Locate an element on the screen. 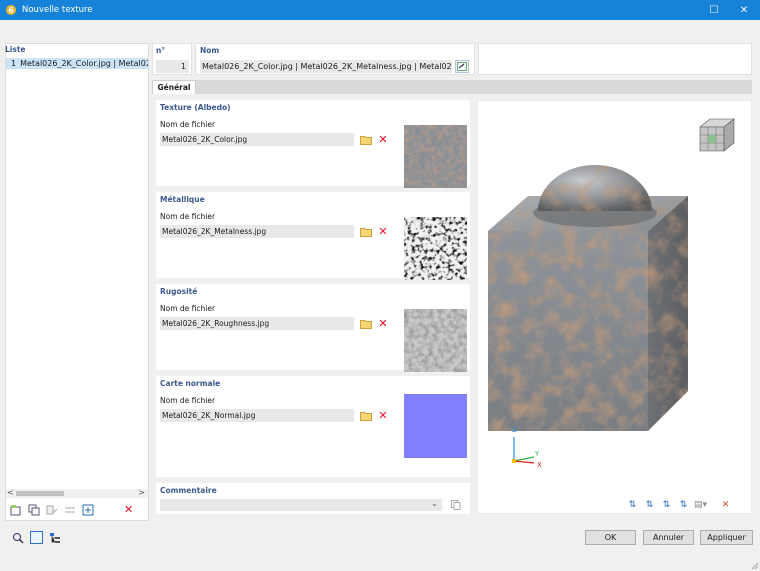  tree-view-button is located at coordinates (55, 539).